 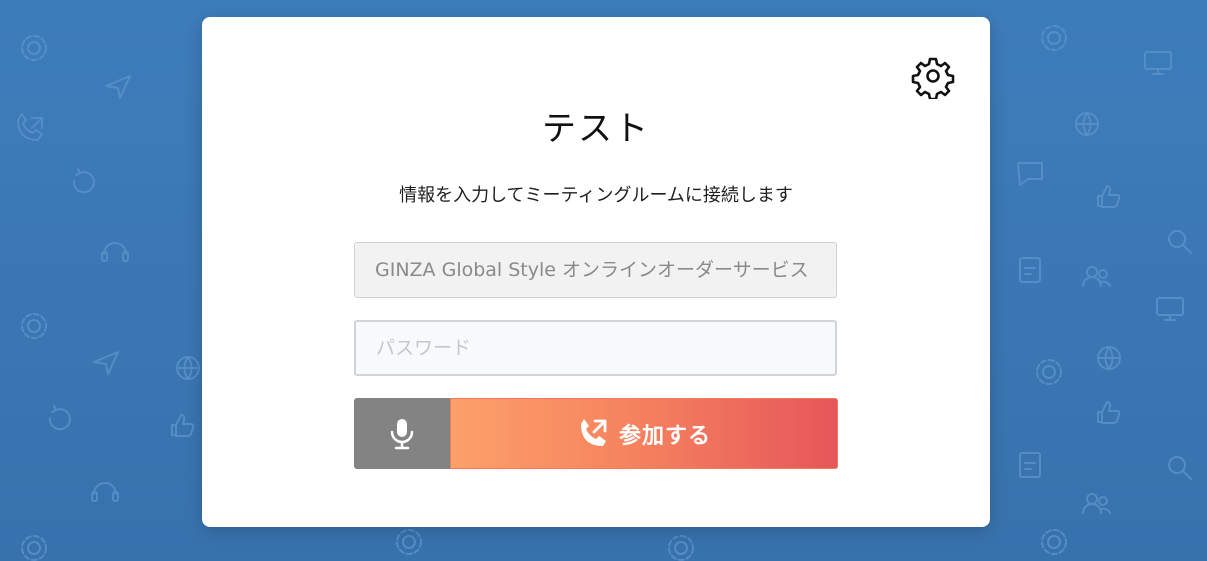 I want to click on microphone-icon, so click(x=402, y=433).